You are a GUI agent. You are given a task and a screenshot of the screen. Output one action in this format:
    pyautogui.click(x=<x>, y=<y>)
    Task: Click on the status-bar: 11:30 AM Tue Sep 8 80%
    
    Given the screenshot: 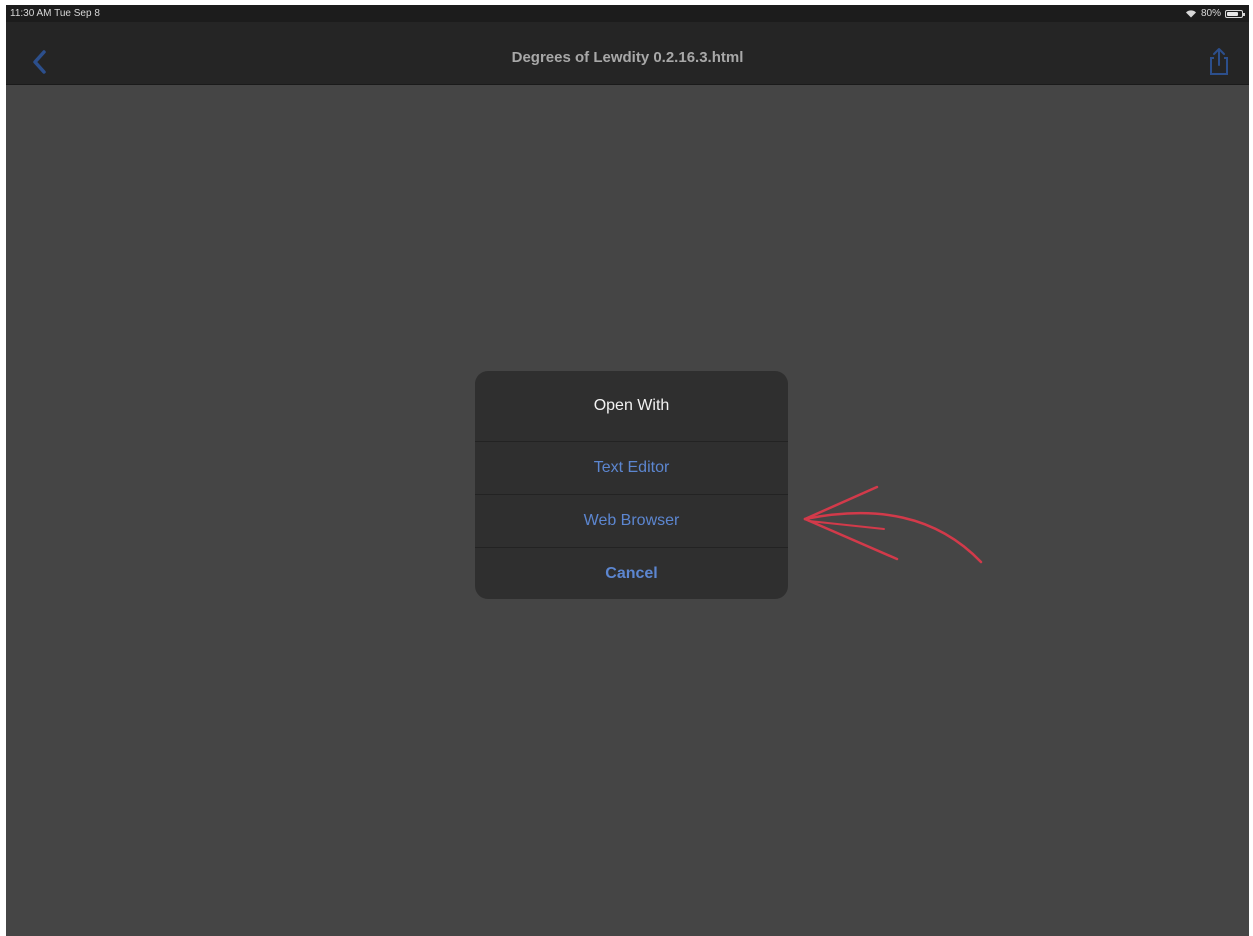 What is the action you would take?
    pyautogui.click(x=627, y=13)
    